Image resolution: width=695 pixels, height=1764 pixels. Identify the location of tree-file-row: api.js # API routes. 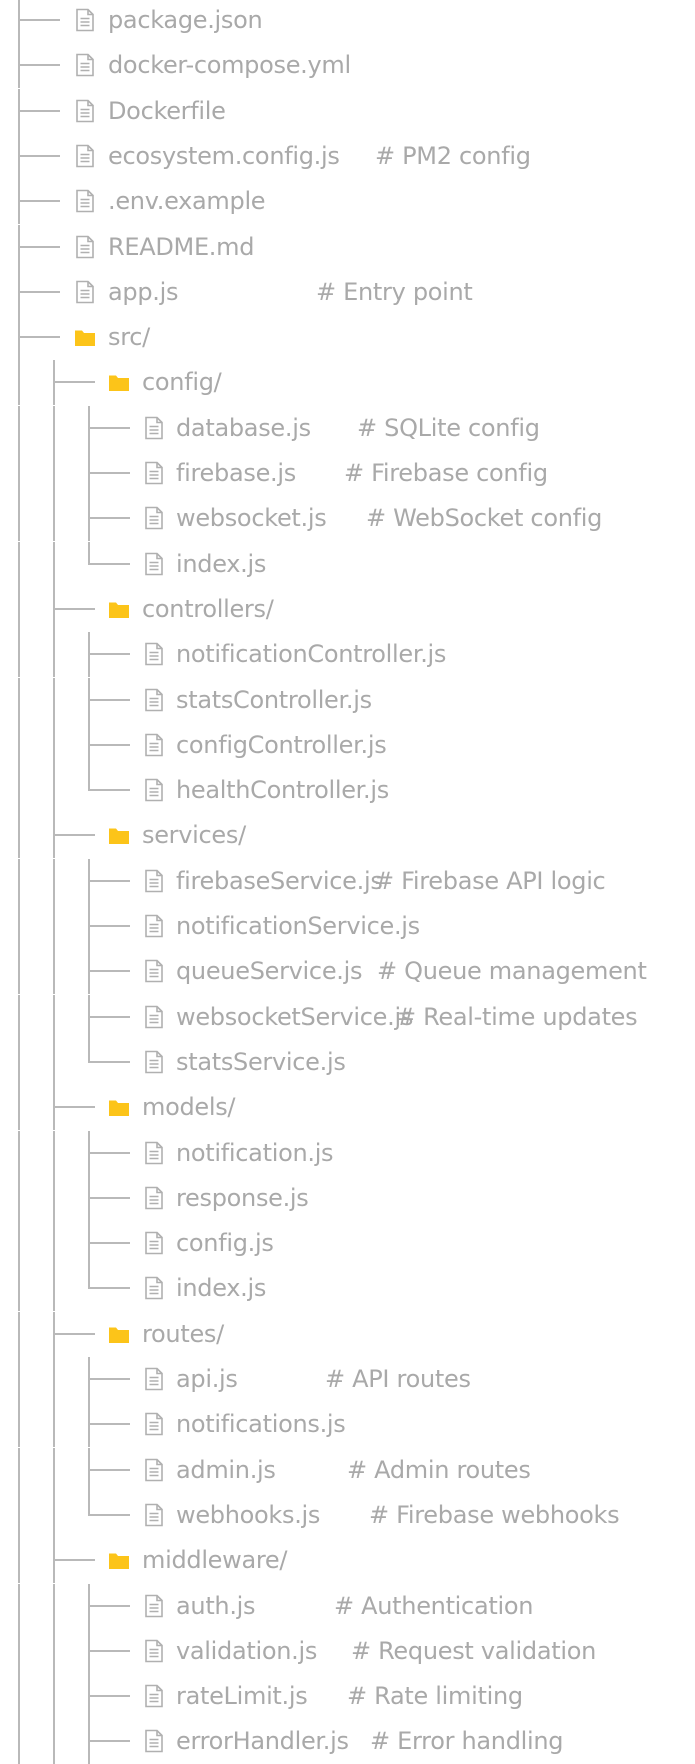
(347, 1379).